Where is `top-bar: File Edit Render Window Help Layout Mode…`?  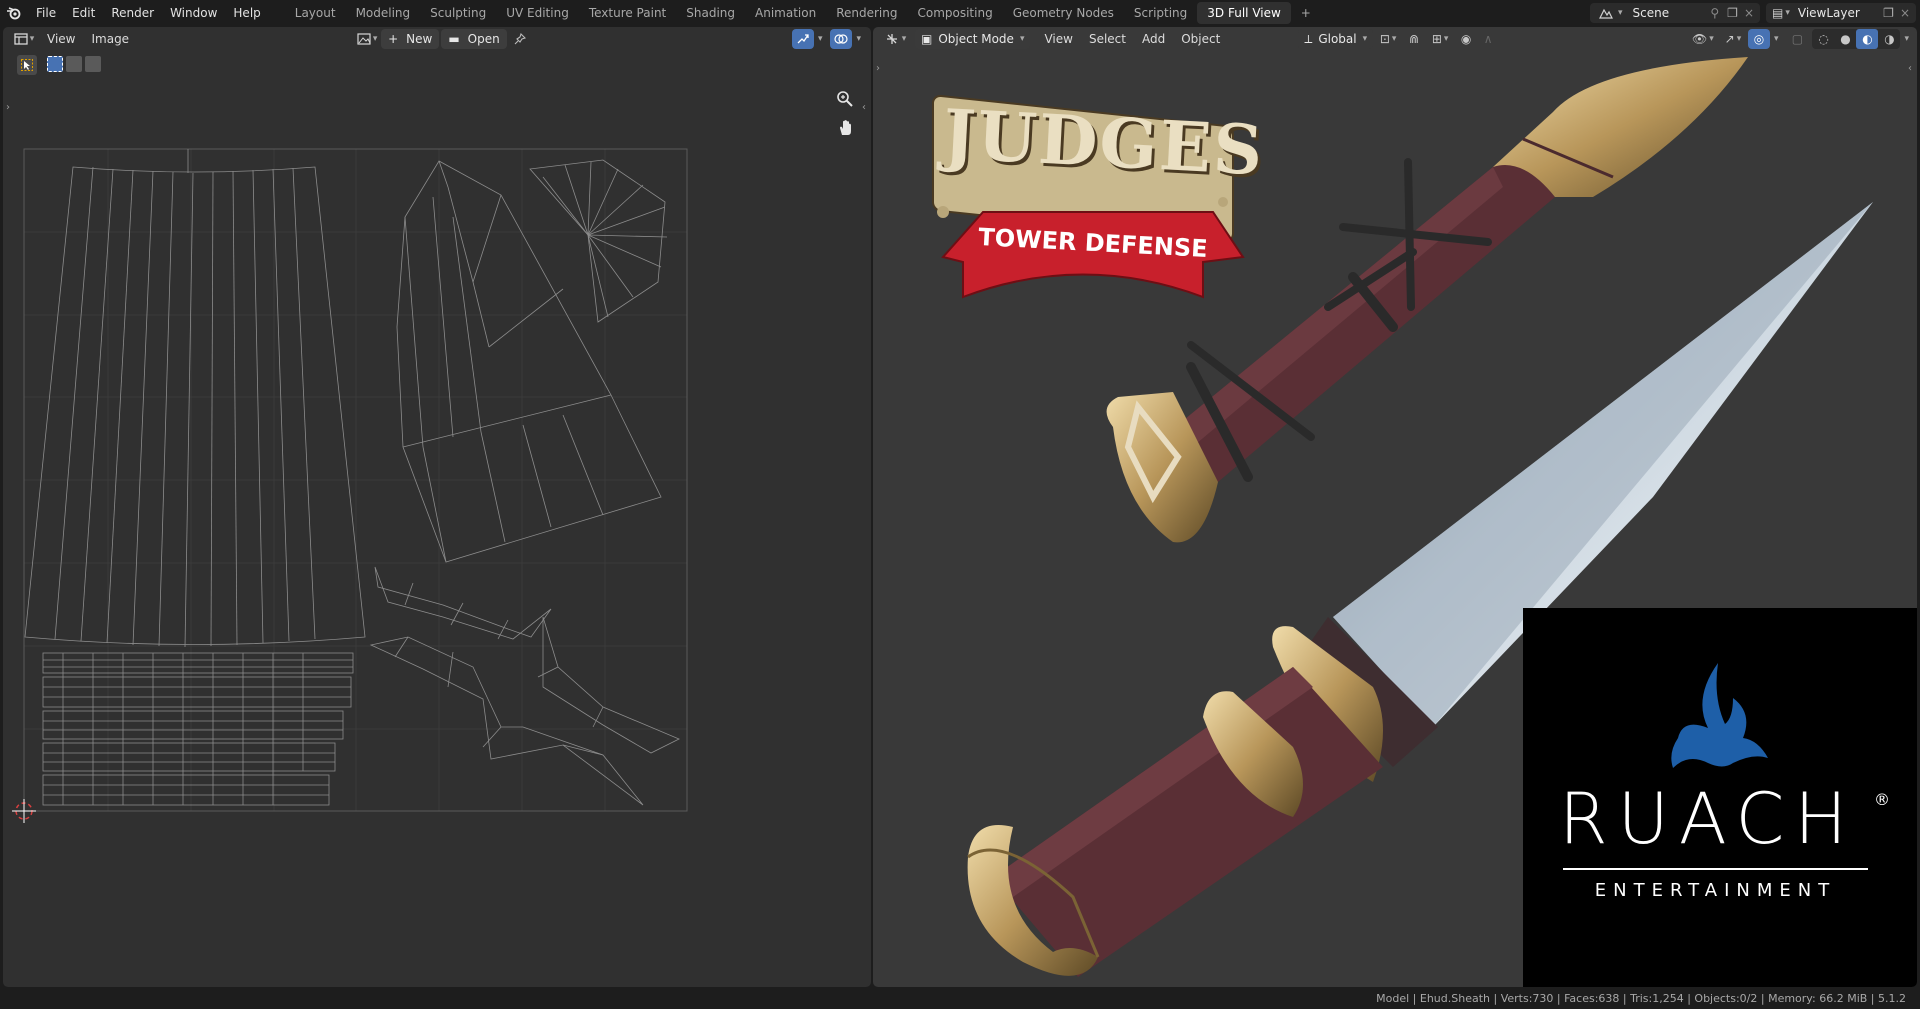 top-bar: File Edit Render Window Help Layout Mode… is located at coordinates (960, 13).